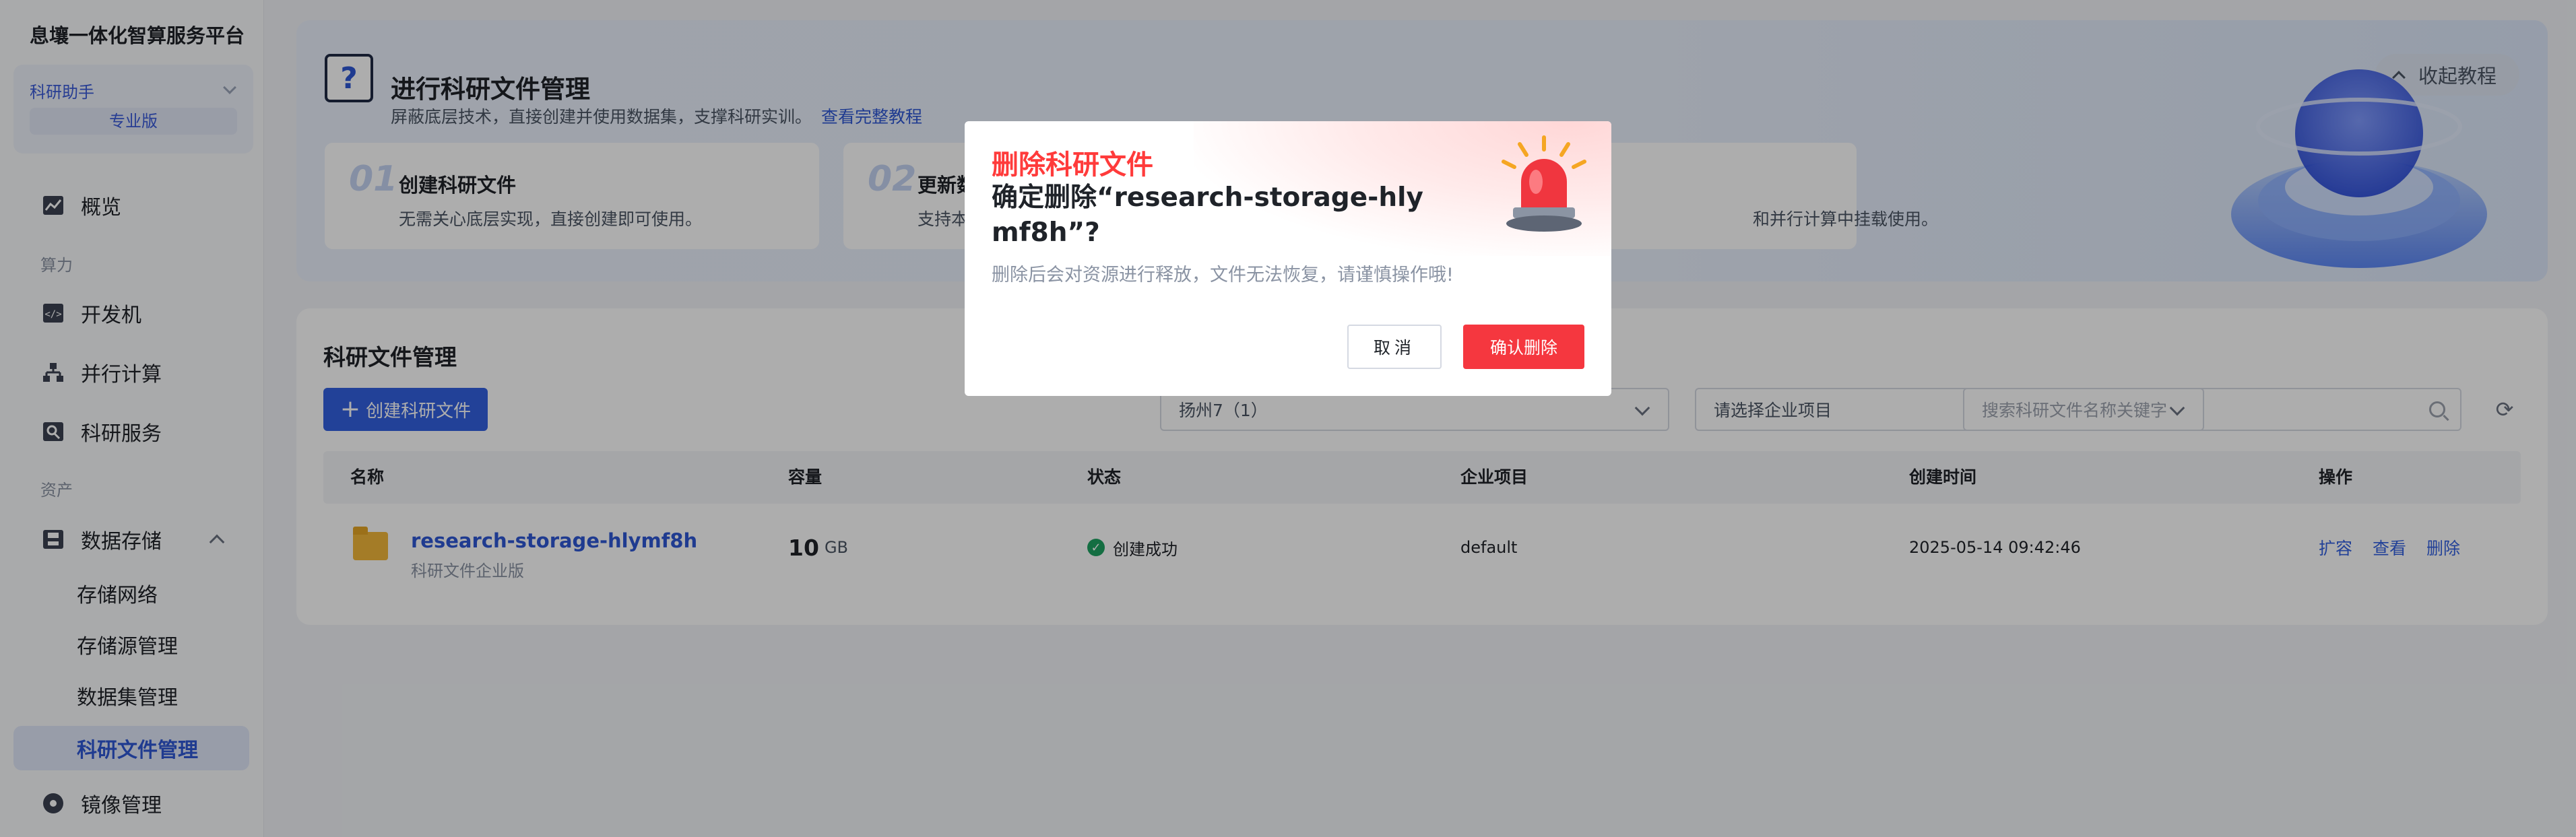  Describe the element at coordinates (1544, 184) in the screenshot. I see `alarm-siren-icon` at that location.